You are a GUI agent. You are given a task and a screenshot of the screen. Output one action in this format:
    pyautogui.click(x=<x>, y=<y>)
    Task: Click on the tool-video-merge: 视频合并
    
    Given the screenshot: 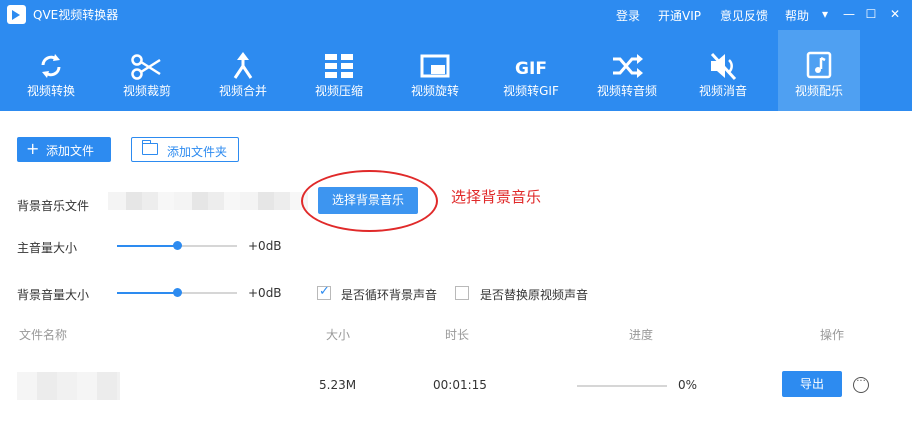 What is the action you would take?
    pyautogui.click(x=243, y=70)
    